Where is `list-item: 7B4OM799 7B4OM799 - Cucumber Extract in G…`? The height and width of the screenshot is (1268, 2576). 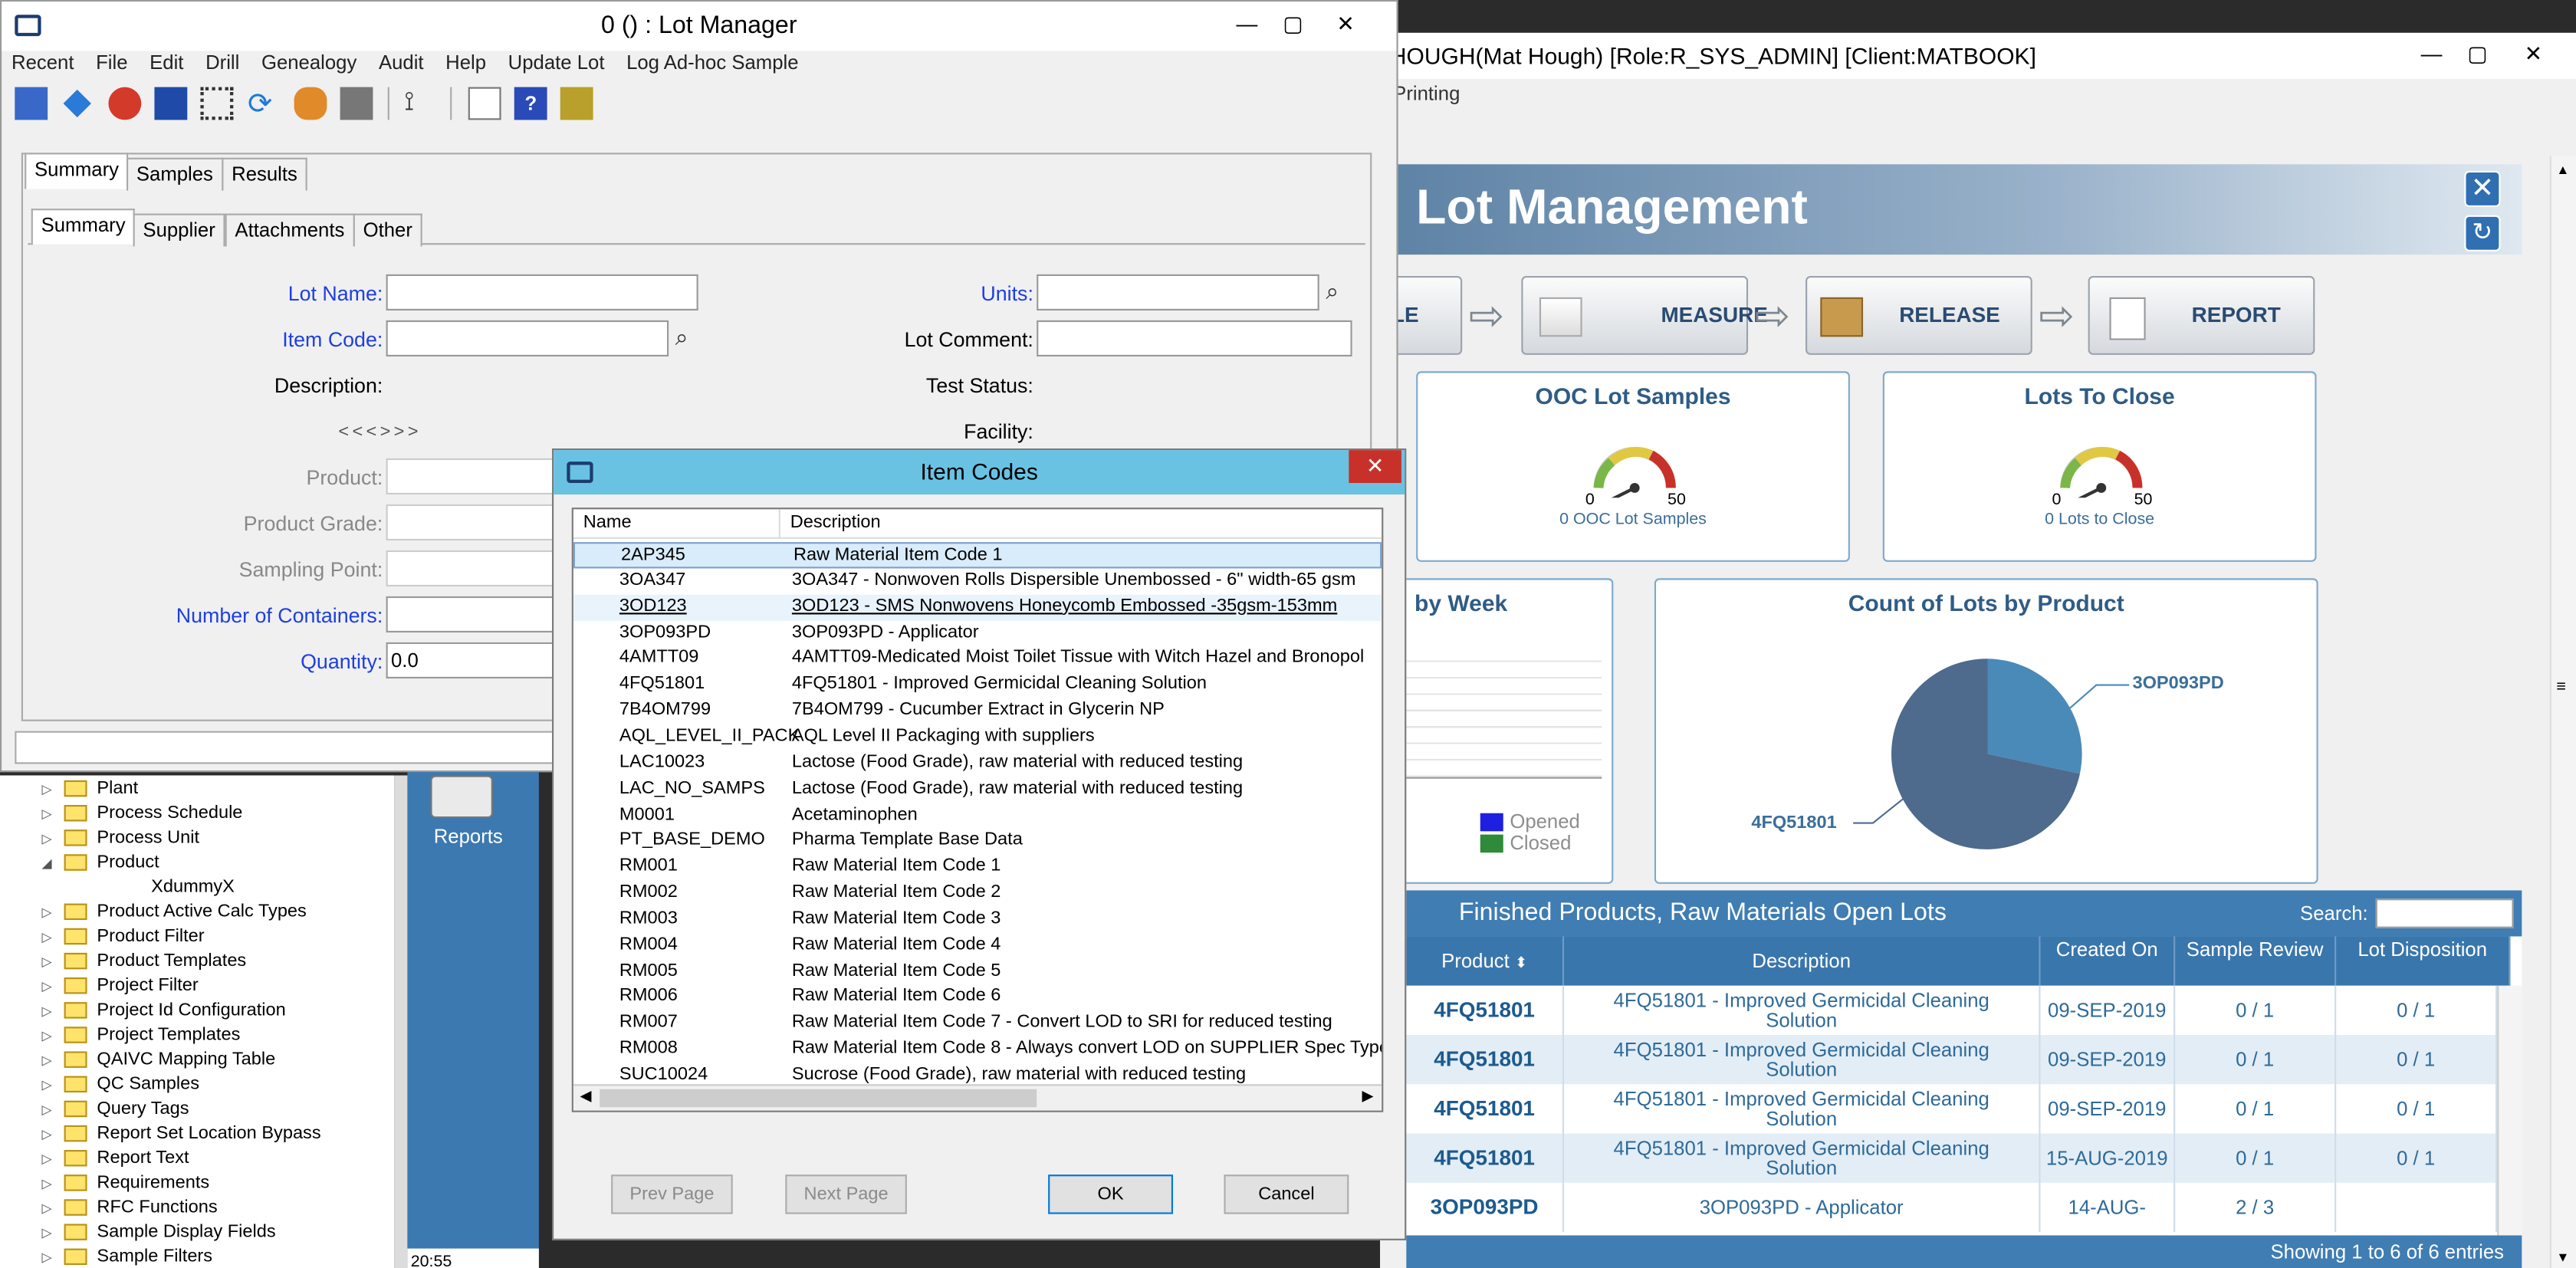
list-item: 7B4OM799 7B4OM799 - Cucumber Extract in G… is located at coordinates (978, 711).